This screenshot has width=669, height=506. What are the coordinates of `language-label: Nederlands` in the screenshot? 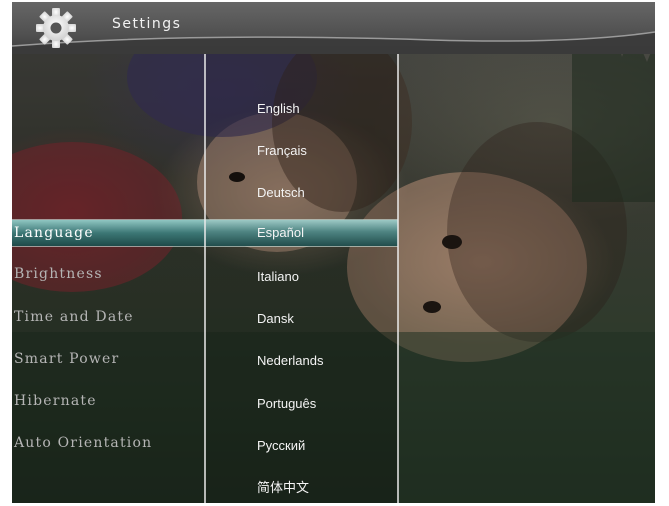 It's located at (290, 360).